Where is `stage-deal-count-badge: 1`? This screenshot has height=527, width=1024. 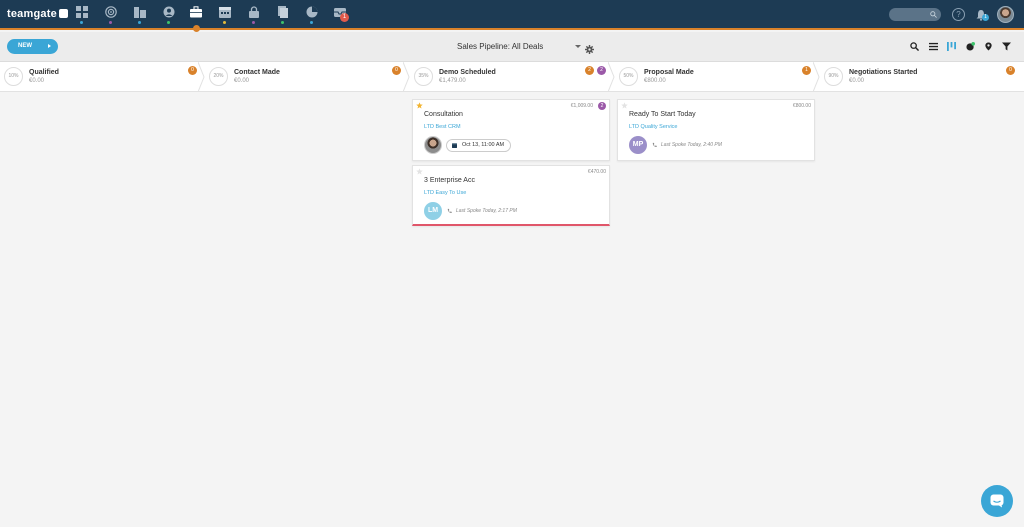 stage-deal-count-badge: 1 is located at coordinates (806, 70).